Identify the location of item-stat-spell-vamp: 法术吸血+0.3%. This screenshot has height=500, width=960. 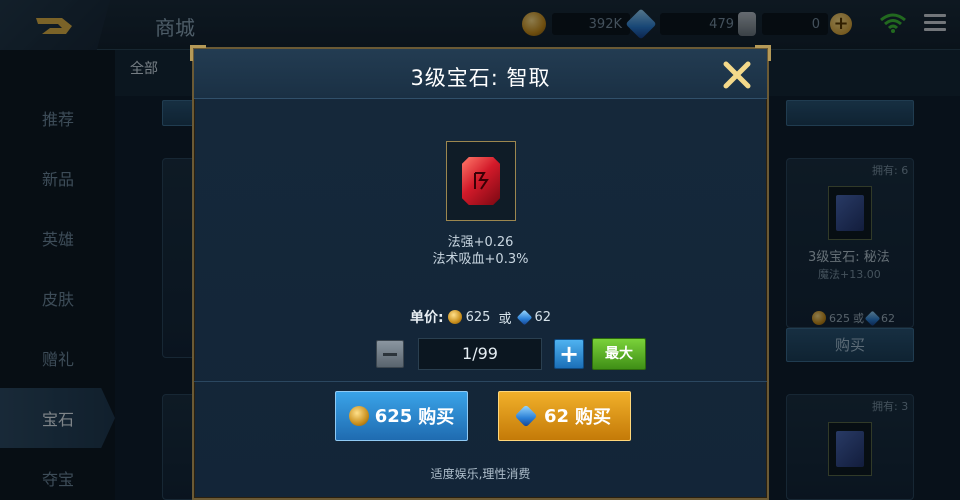
(480, 259).